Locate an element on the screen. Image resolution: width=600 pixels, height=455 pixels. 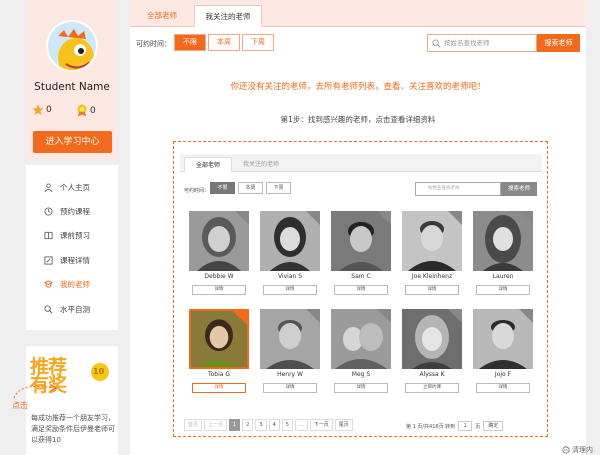
stars-count: 0 is located at coordinates (42, 110).